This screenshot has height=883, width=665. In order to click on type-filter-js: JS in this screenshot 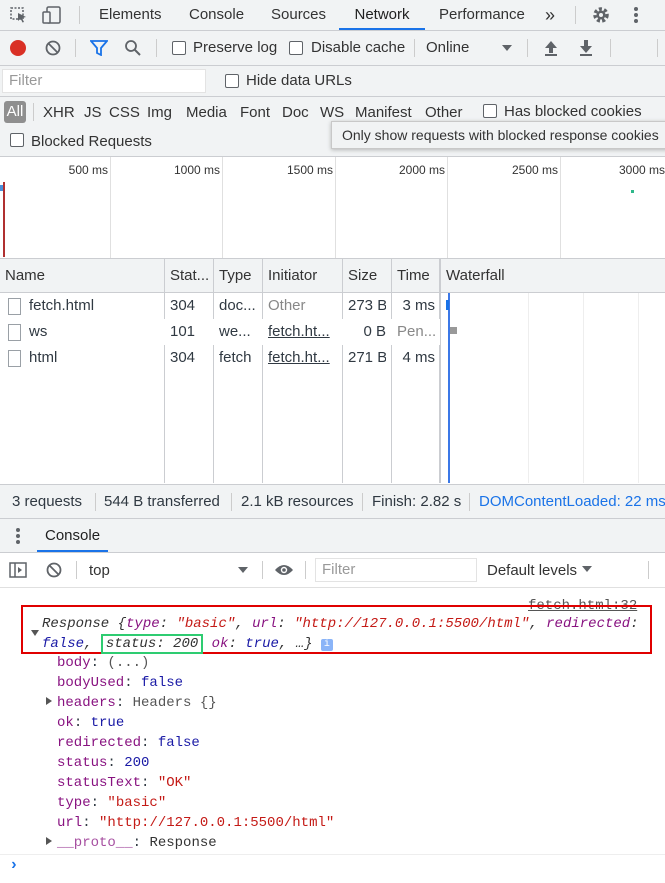, I will do `click(93, 112)`.